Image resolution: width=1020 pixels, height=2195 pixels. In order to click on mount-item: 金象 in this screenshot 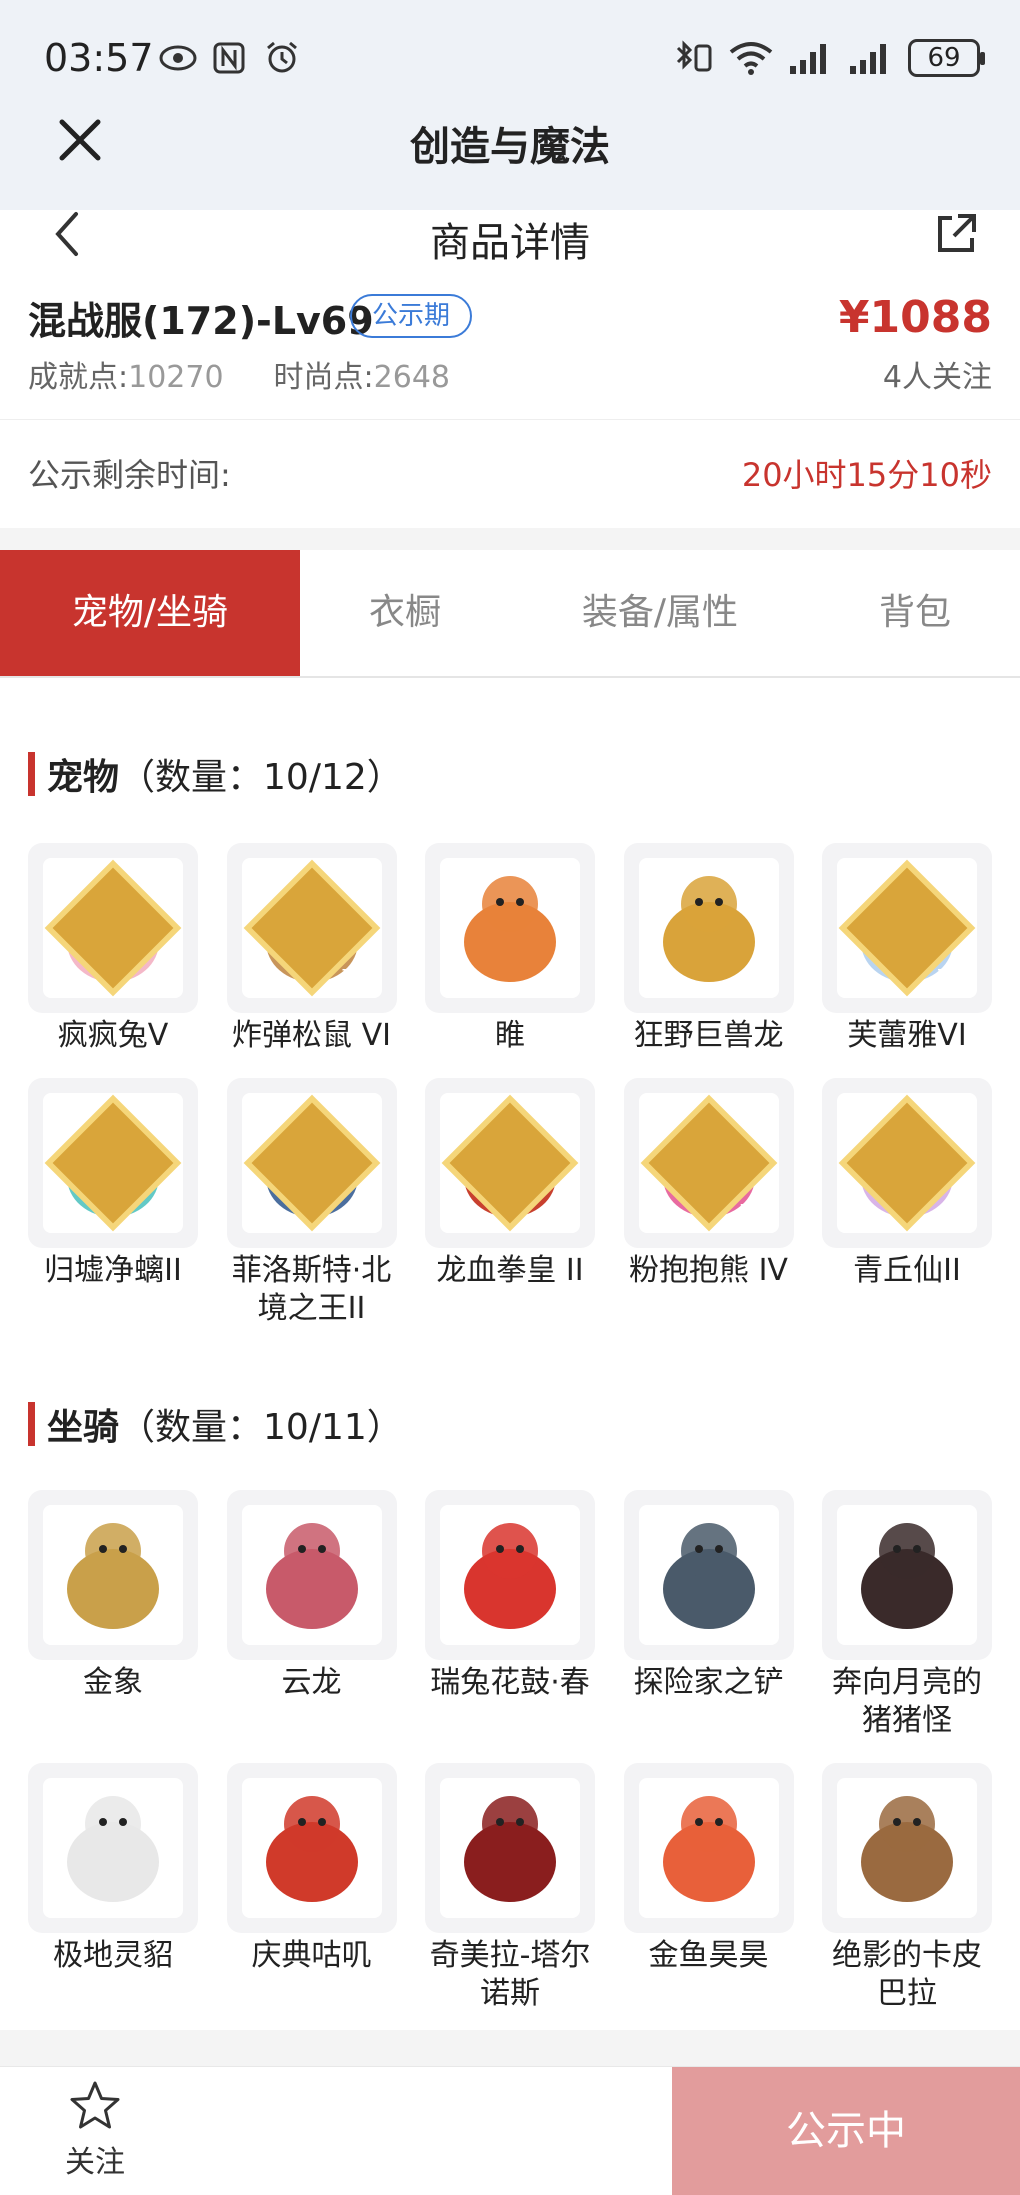, I will do `click(113, 1596)`.